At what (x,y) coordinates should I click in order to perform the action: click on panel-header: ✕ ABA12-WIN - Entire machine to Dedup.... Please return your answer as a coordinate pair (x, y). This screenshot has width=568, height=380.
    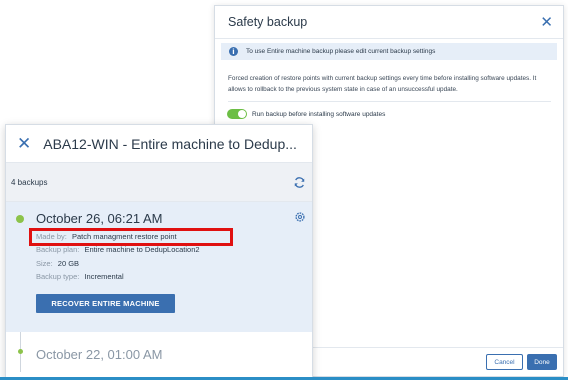
    Looking at the image, I should click on (159, 143).